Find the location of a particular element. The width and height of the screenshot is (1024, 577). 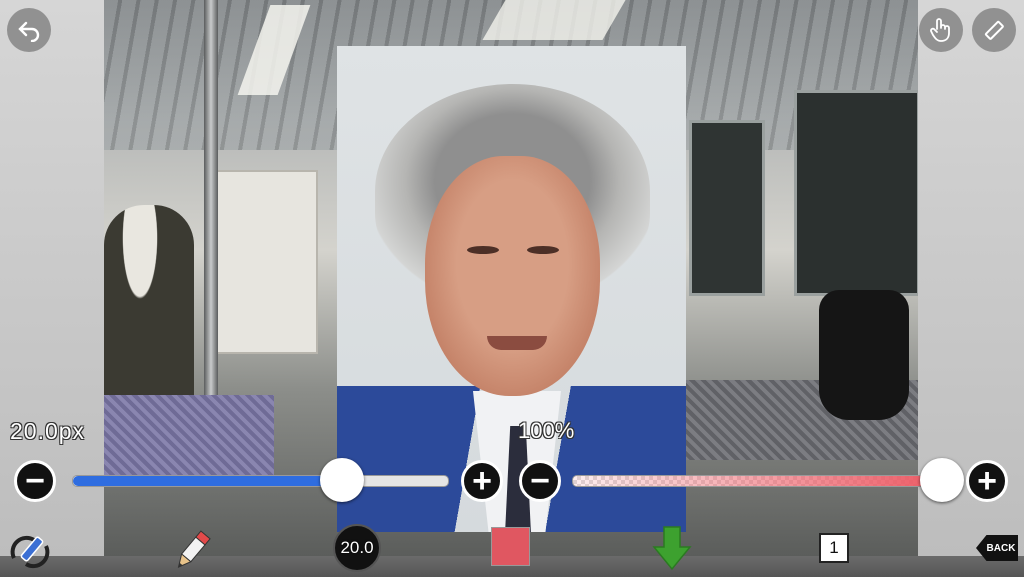

opacity-increase-button: + is located at coordinates (987, 481).